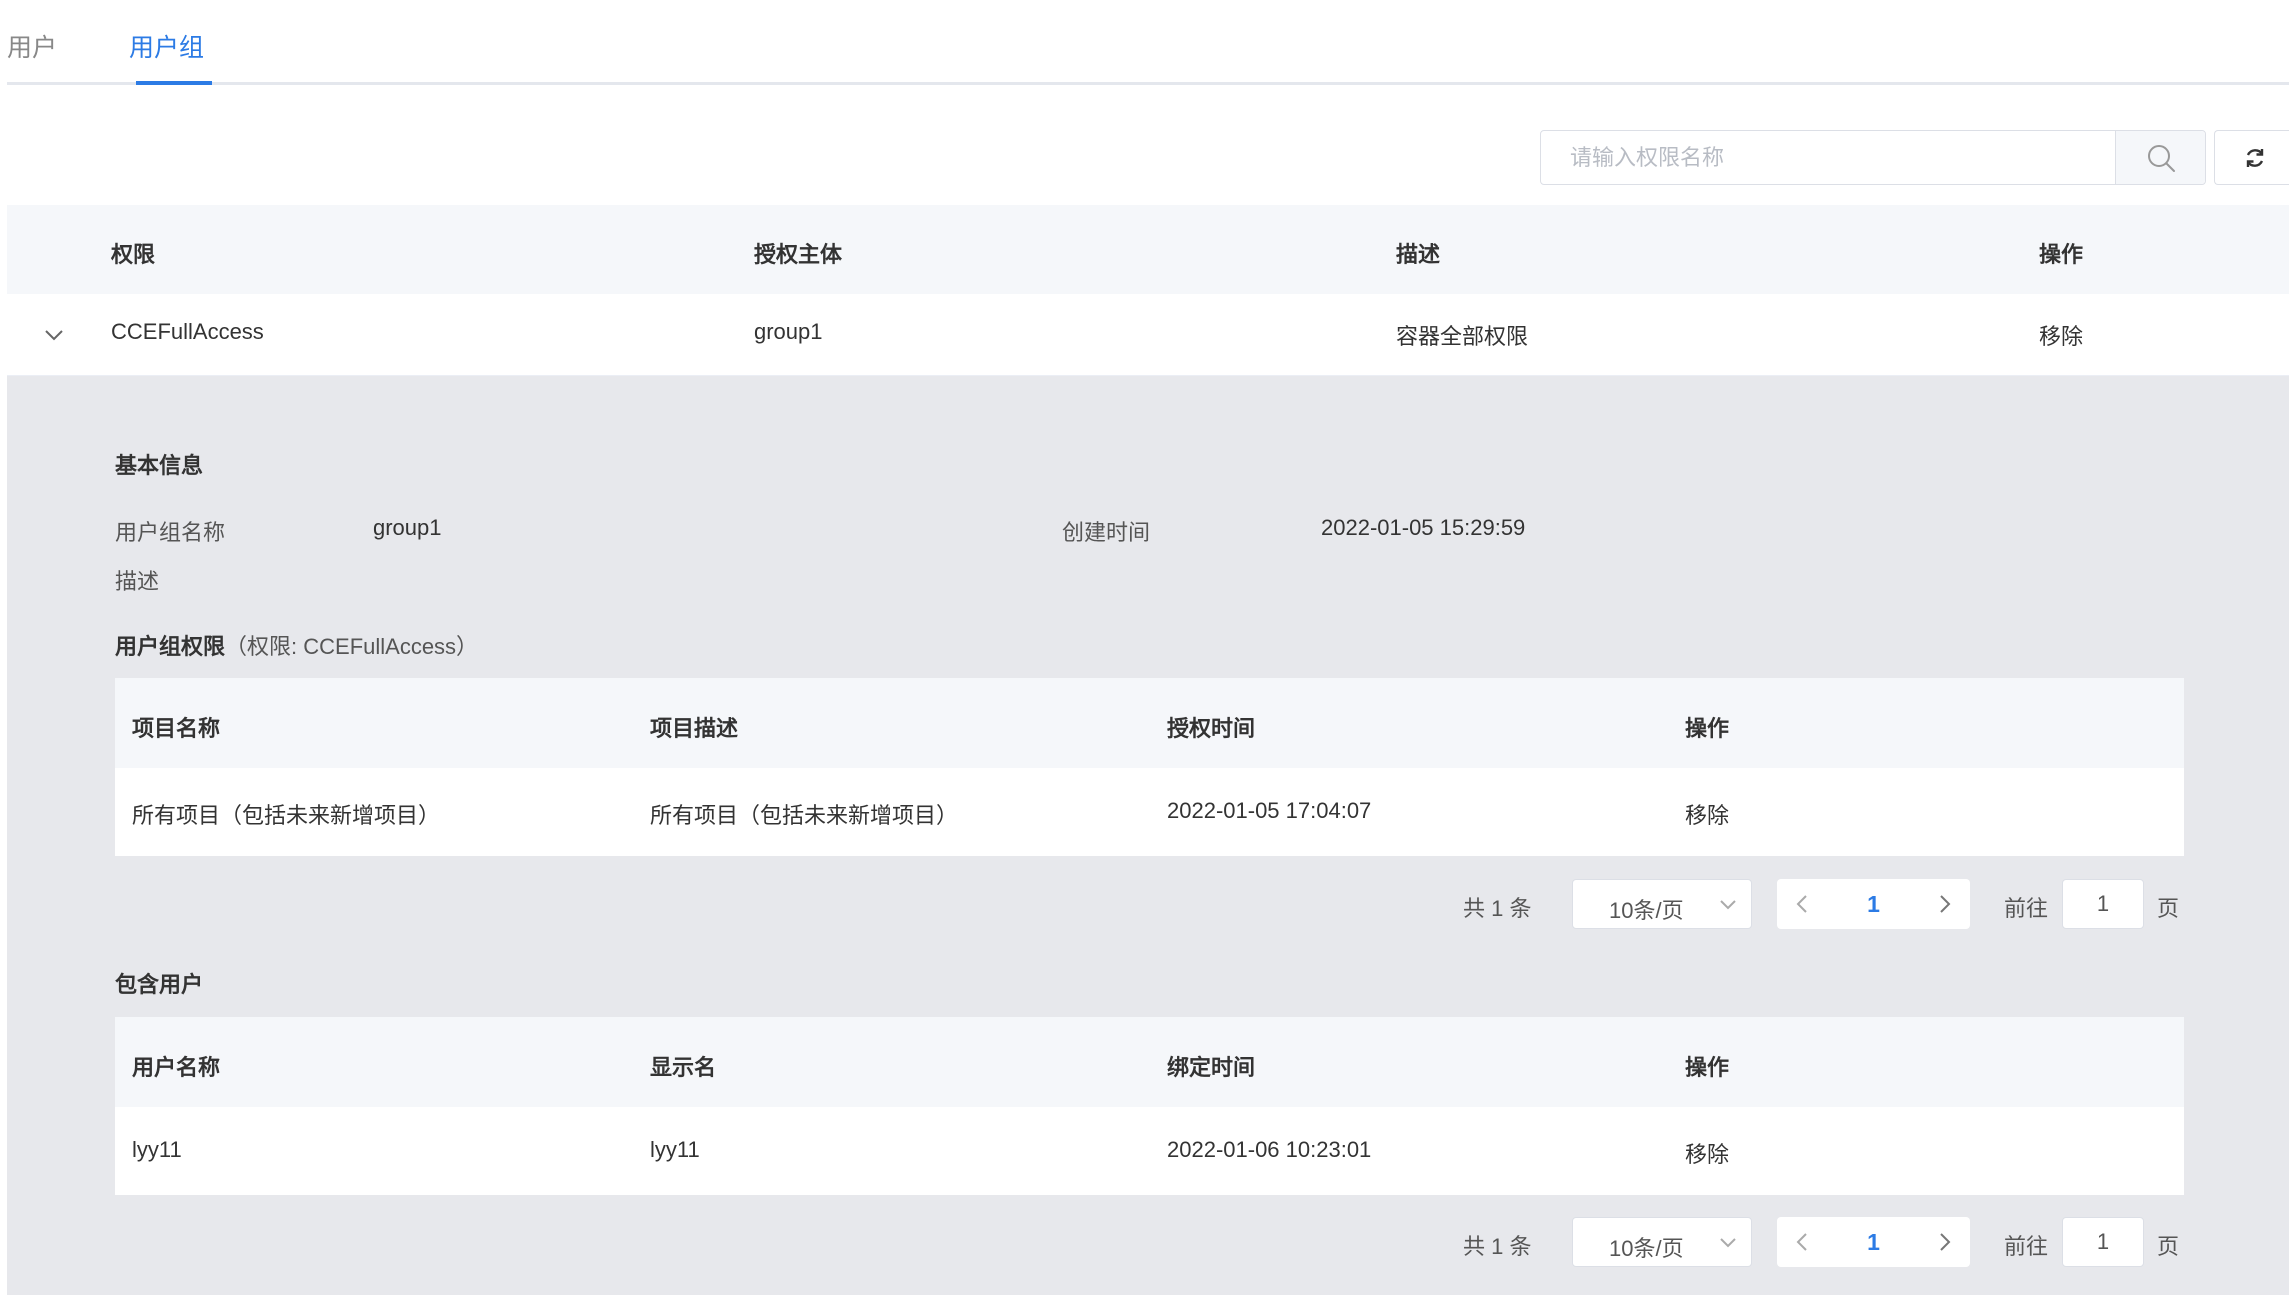 The image size is (2289, 1295). I want to click on created-time-label: 创建时间, so click(1106, 532).